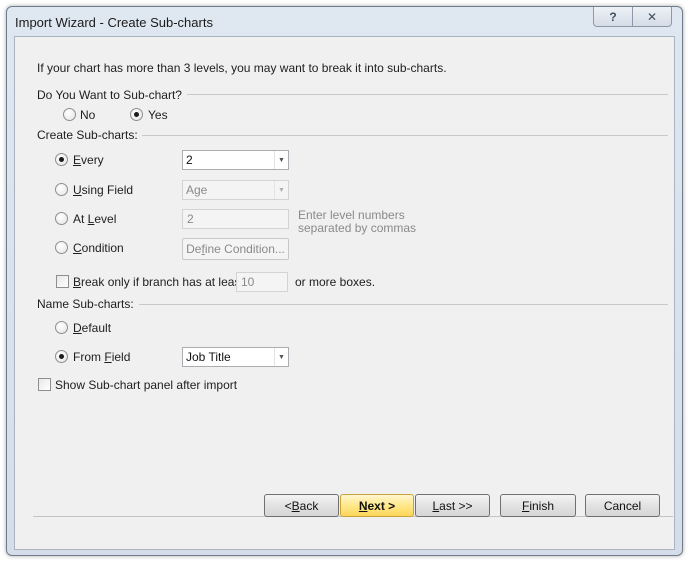 The width and height of the screenshot is (692, 563). Describe the element at coordinates (136, 114) in the screenshot. I see `radio-yes` at that location.